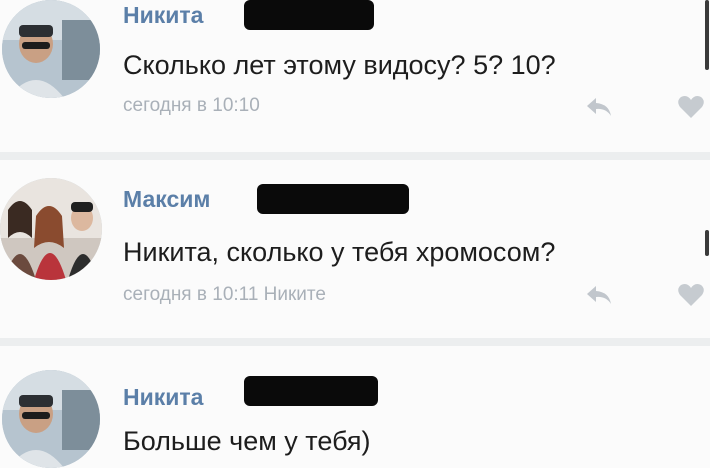 Image resolution: width=710 pixels, height=468 pixels. I want to click on comment-text: Сколько лет этому видосу? 5? 10?, so click(339, 65).